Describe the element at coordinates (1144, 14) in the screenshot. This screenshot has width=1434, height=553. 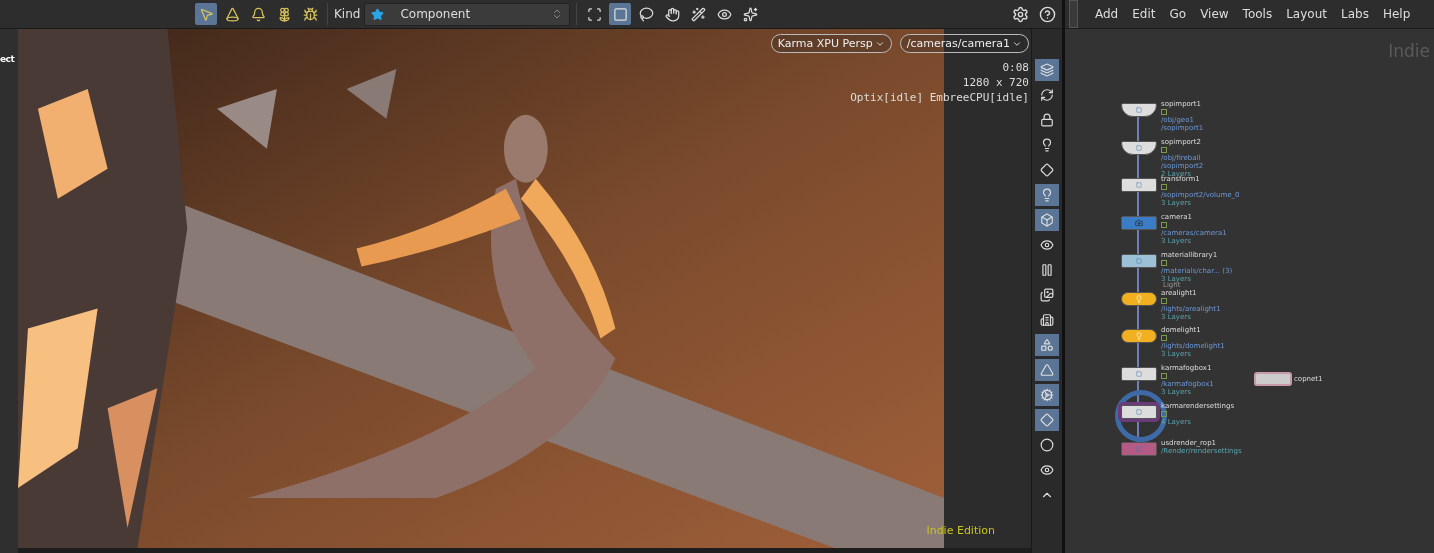
I see `menu-item: Edit` at that location.